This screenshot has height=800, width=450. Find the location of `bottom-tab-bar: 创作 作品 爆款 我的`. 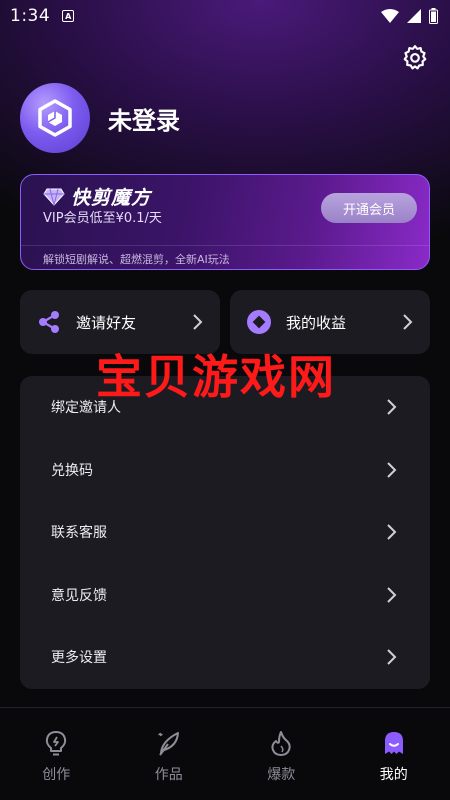

bottom-tab-bar: 创作 作品 爆款 我的 is located at coordinates (225, 758).